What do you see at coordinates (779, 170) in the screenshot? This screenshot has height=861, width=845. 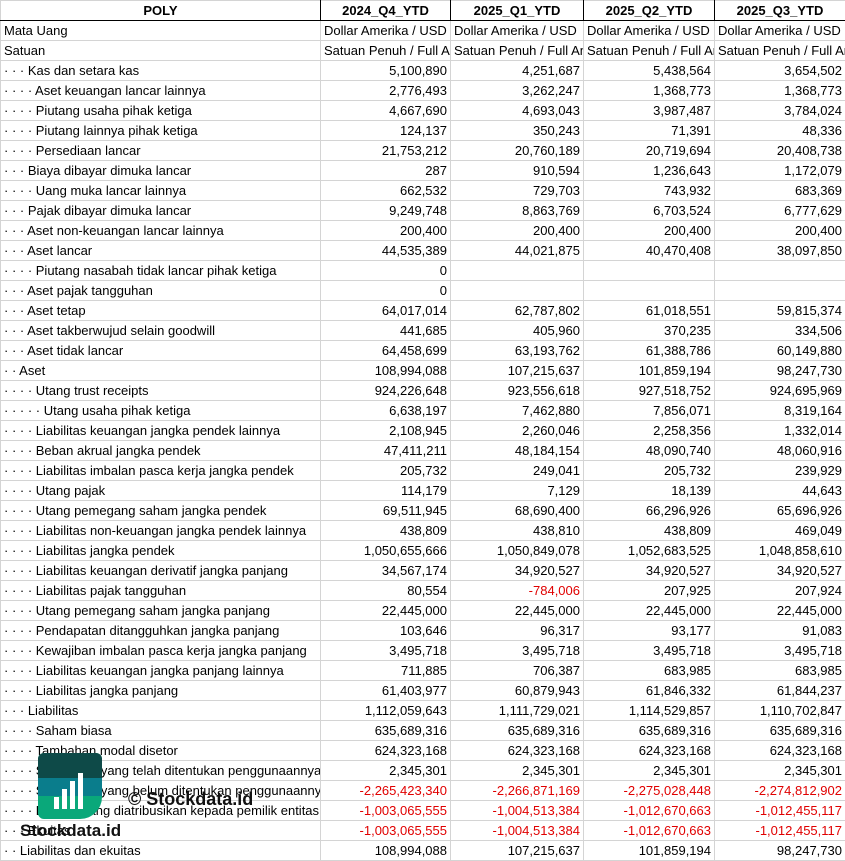 I see `value-cell: 1,172,079` at bounding box center [779, 170].